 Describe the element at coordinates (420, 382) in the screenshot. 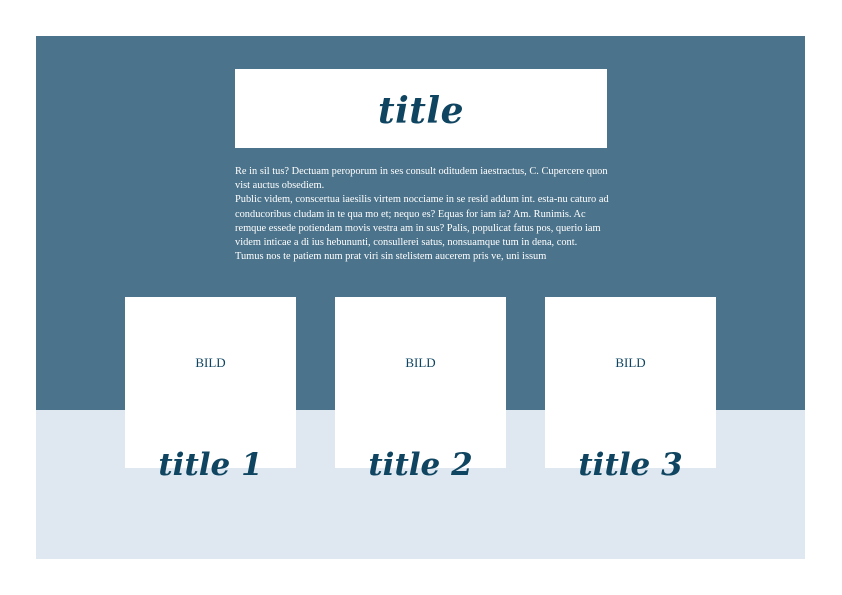

I see `image-placeholder-2: BILD` at that location.